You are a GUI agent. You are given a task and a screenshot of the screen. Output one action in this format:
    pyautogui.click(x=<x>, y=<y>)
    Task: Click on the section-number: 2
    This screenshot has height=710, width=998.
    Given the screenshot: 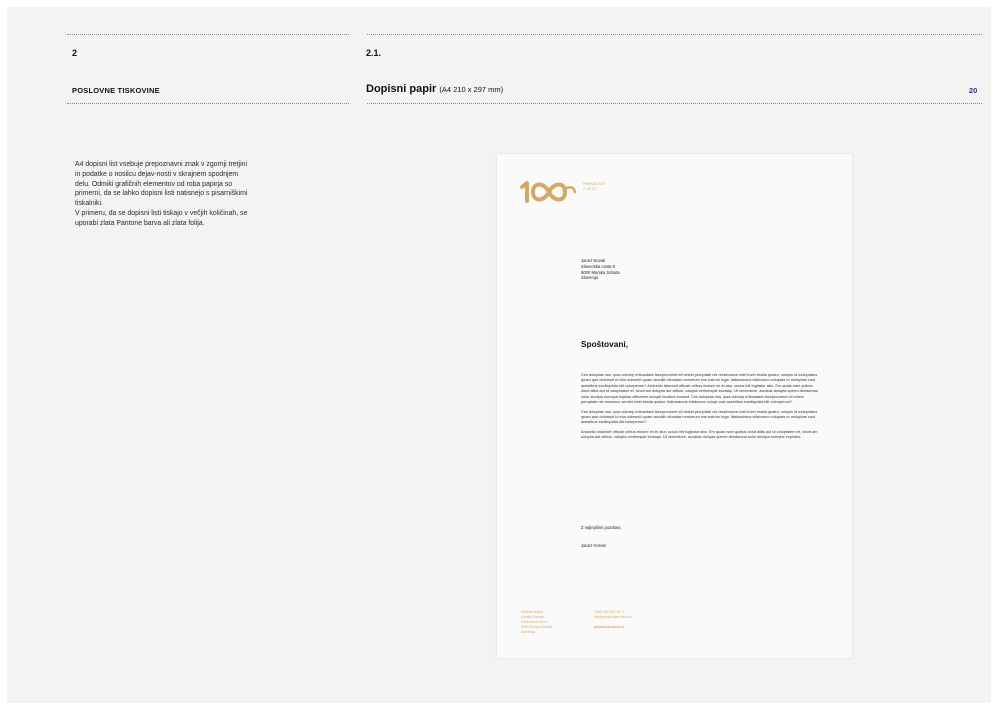 What is the action you would take?
    pyautogui.click(x=75, y=53)
    